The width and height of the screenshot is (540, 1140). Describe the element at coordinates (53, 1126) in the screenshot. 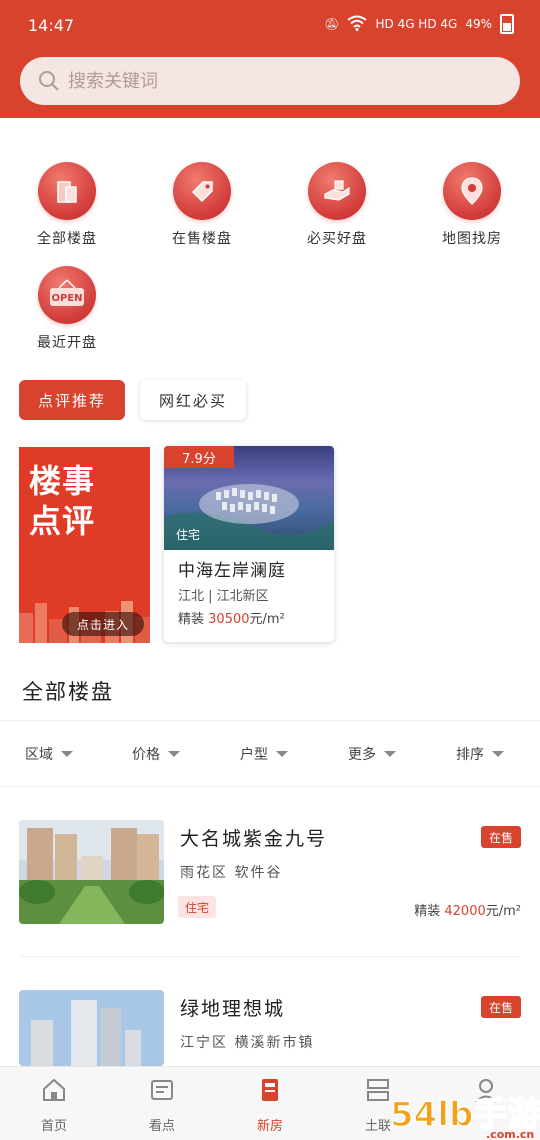

I see `nav-label: 首页` at that location.